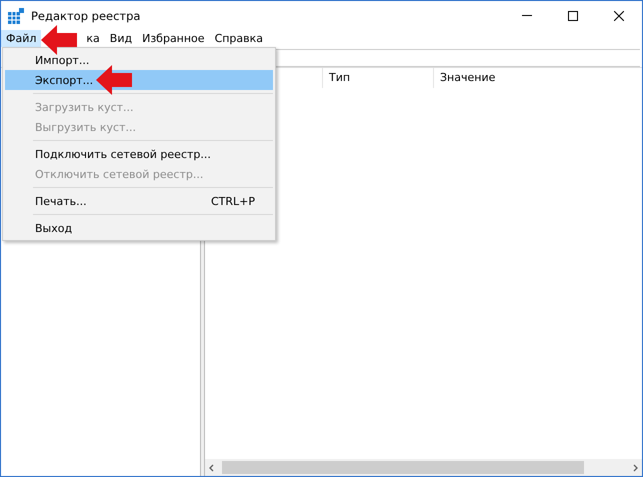 The width and height of the screenshot is (643, 477). What do you see at coordinates (527, 15) in the screenshot?
I see `minimize-icon` at bounding box center [527, 15].